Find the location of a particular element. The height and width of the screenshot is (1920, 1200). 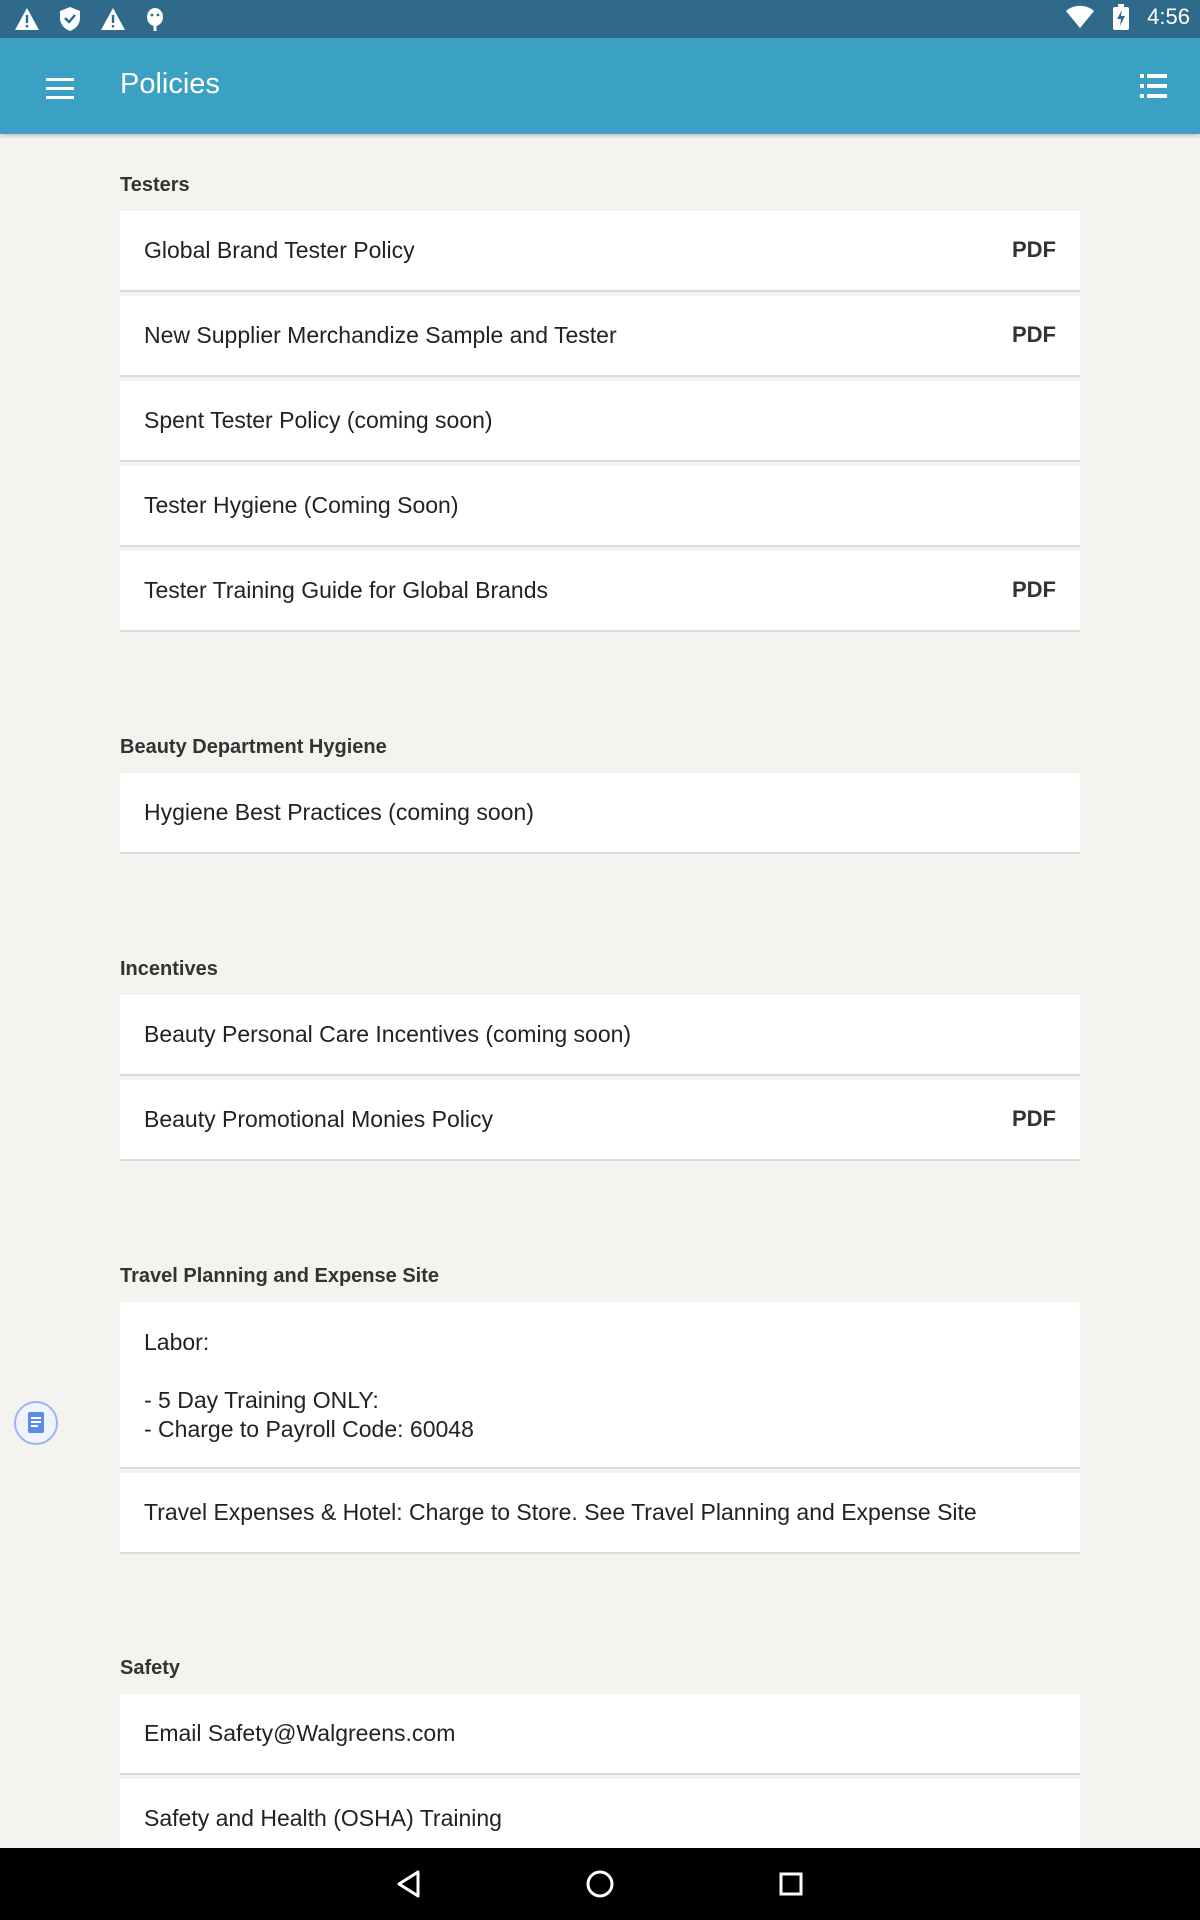

section-title-safety: Safety is located at coordinates (150, 1668).